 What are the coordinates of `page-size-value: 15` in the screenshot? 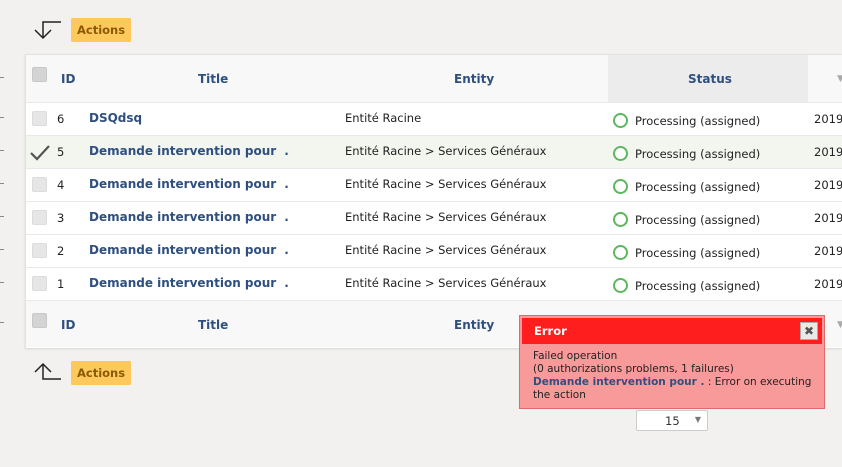 It's located at (672, 421).